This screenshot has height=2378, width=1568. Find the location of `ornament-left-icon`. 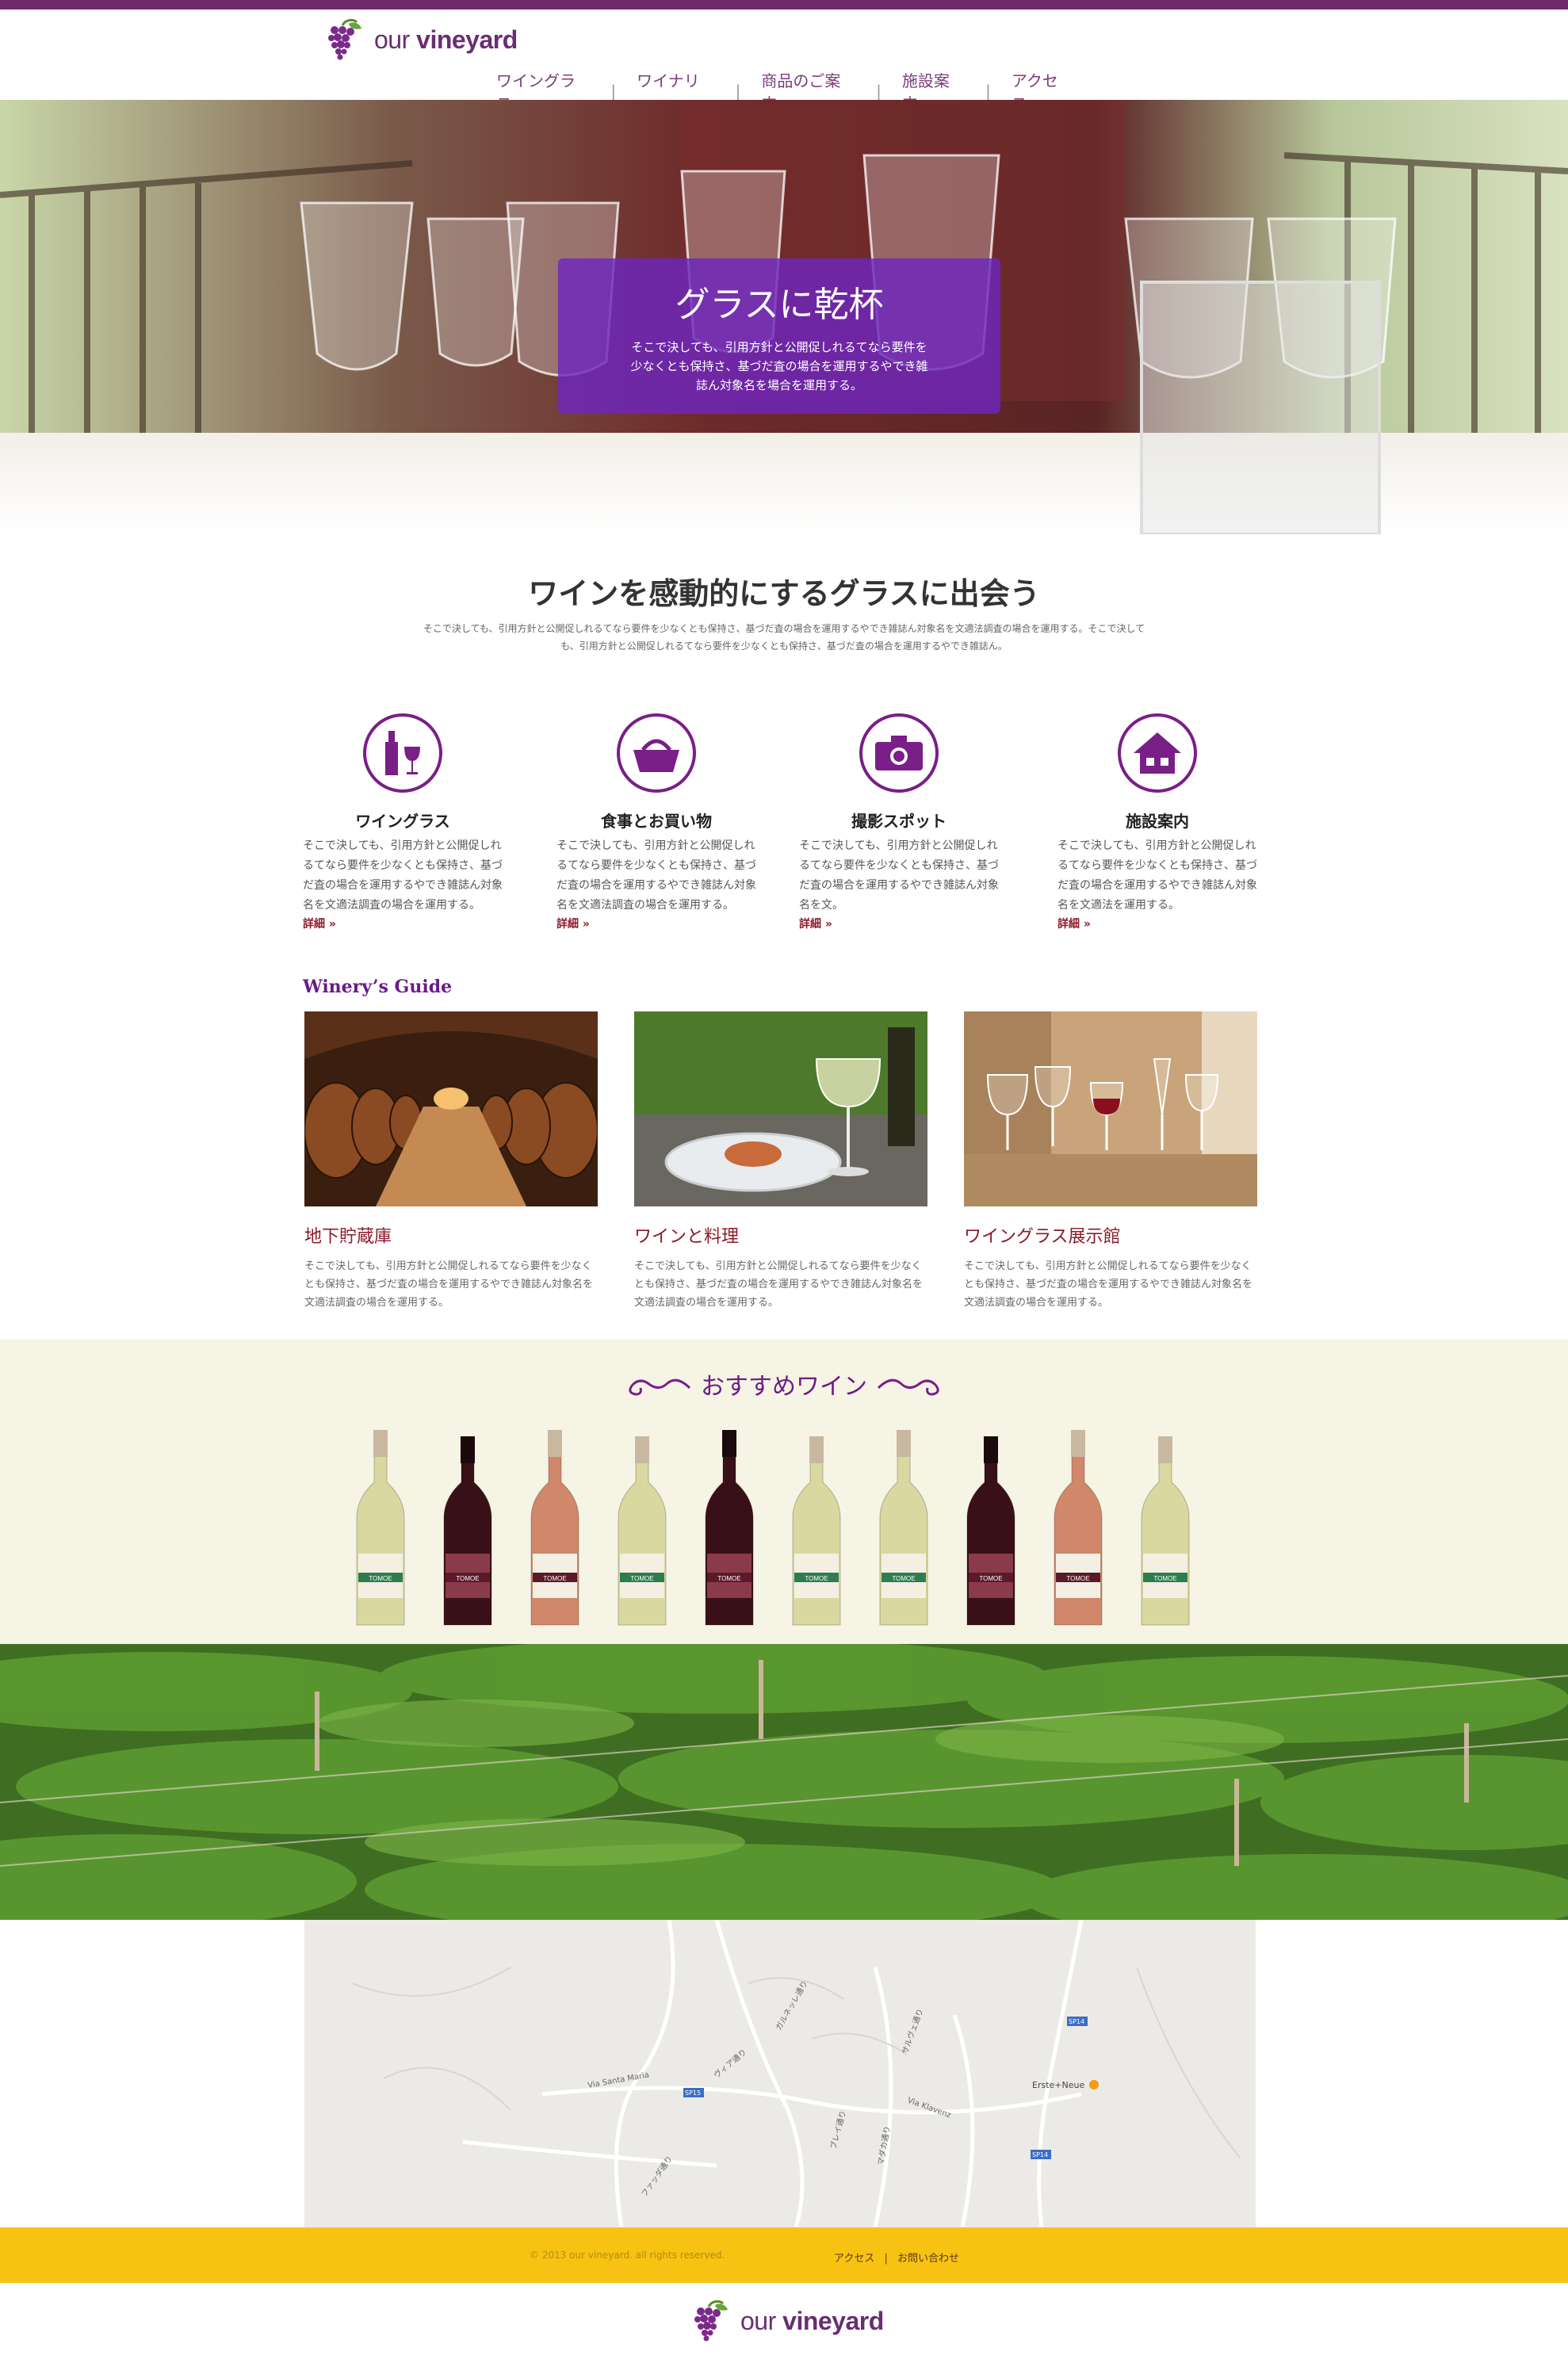

ornament-left-icon is located at coordinates (660, 1387).